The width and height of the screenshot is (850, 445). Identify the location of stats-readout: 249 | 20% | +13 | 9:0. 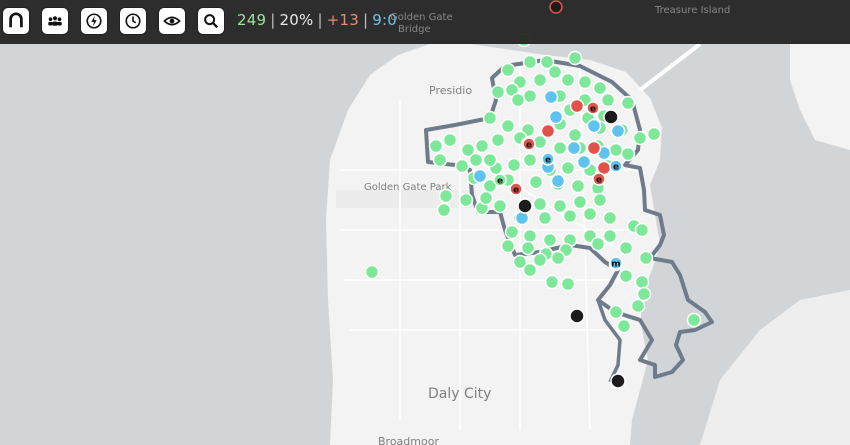
(317, 20).